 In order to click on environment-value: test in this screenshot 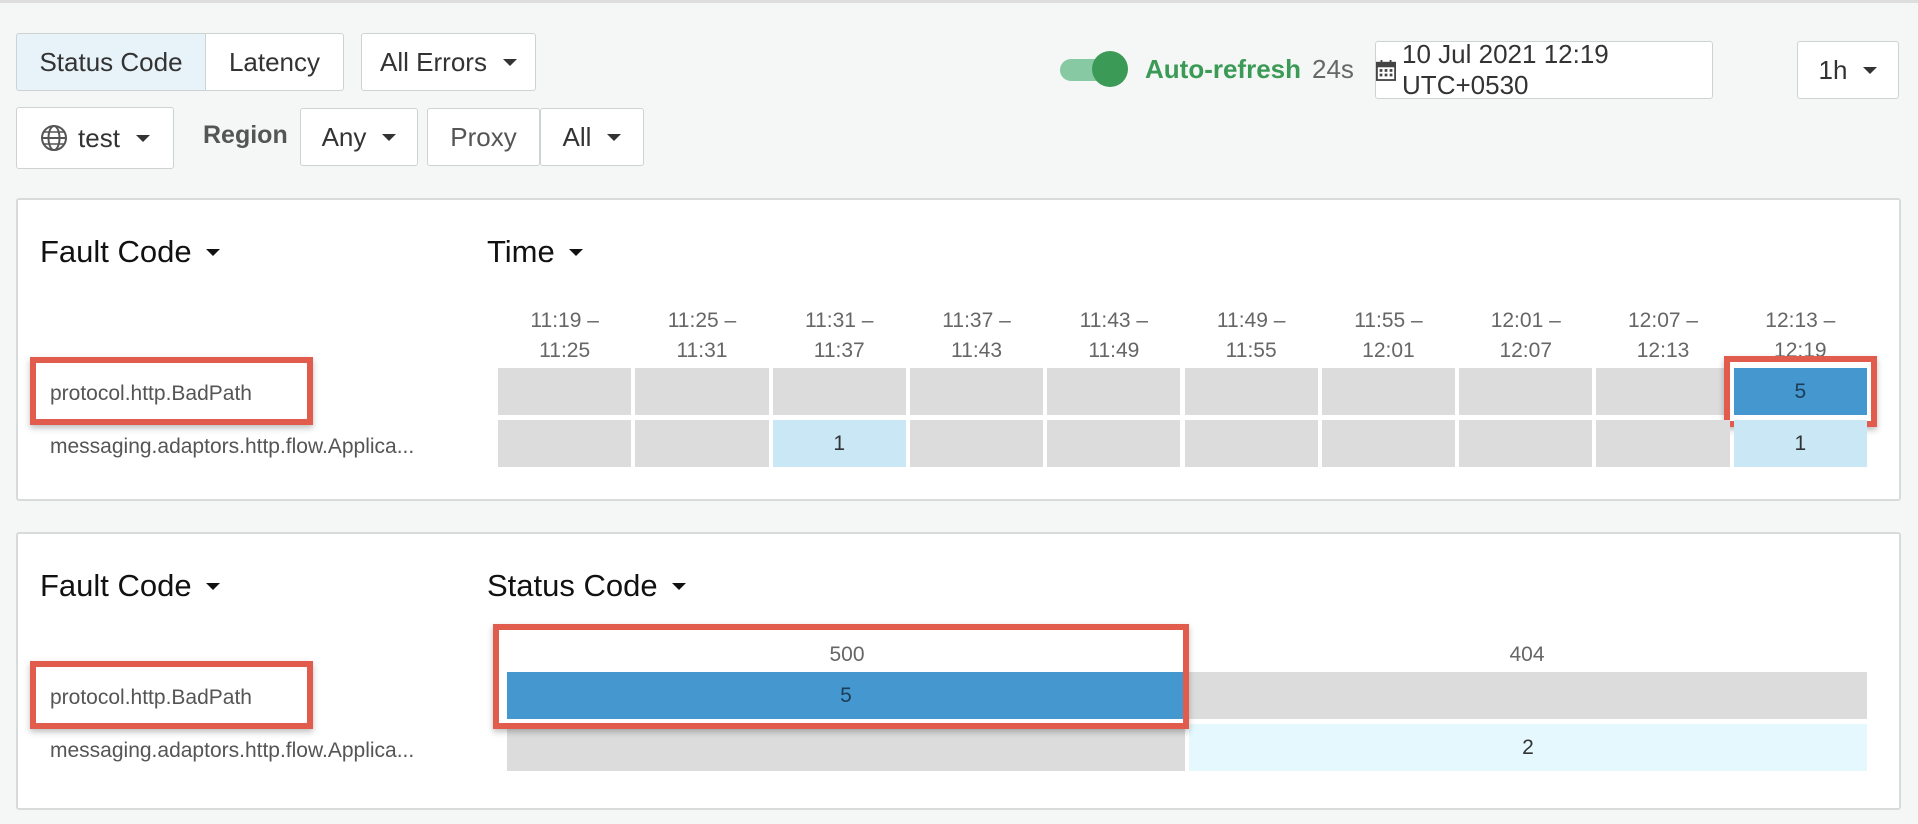, I will do `click(99, 137)`.